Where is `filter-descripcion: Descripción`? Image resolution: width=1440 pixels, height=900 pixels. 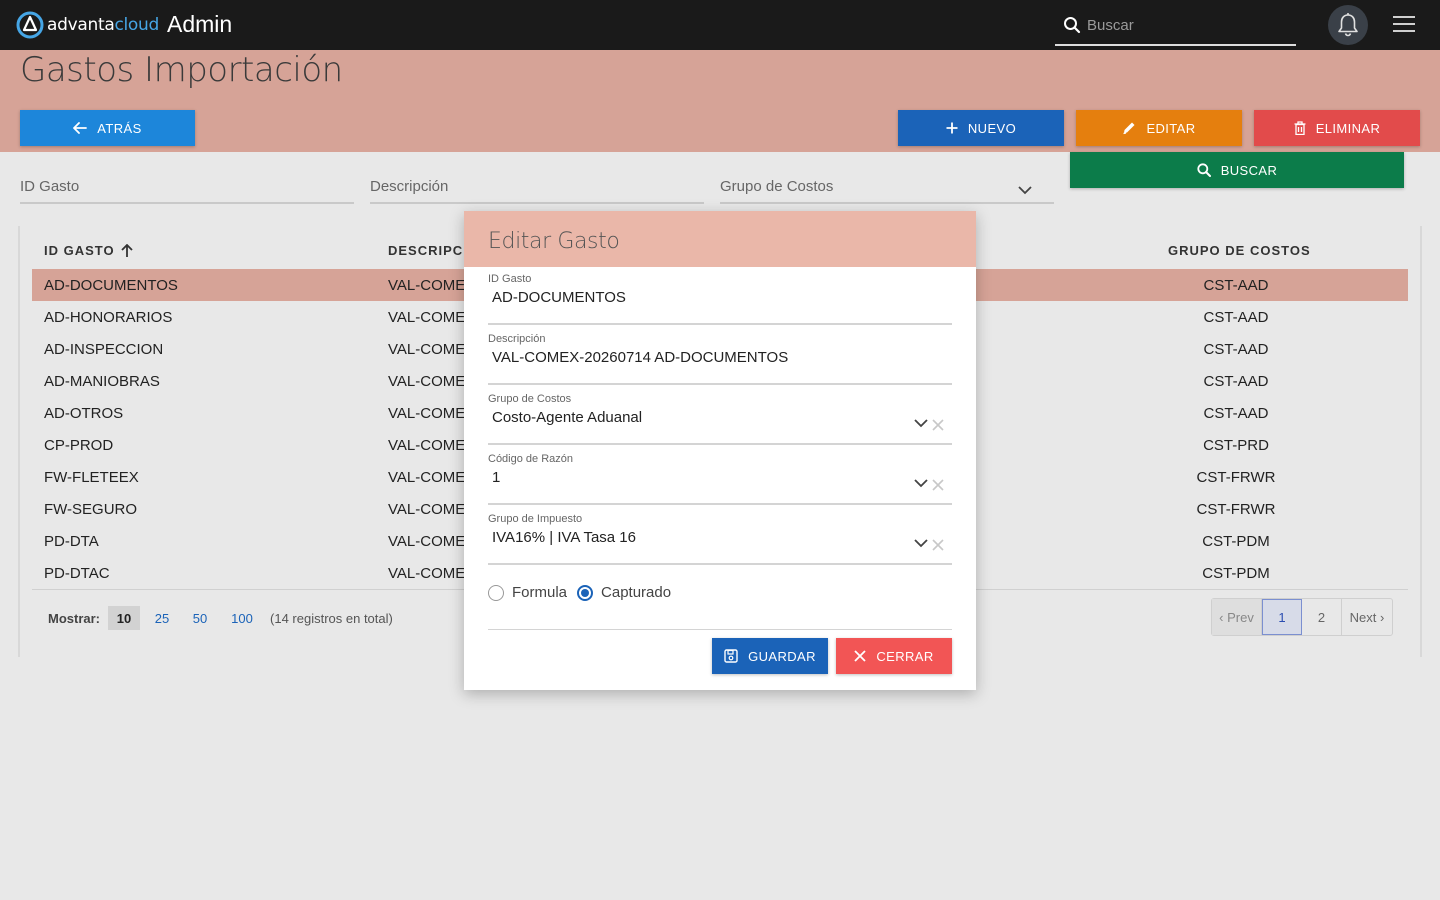
filter-descripcion: Descripción is located at coordinates (537, 191).